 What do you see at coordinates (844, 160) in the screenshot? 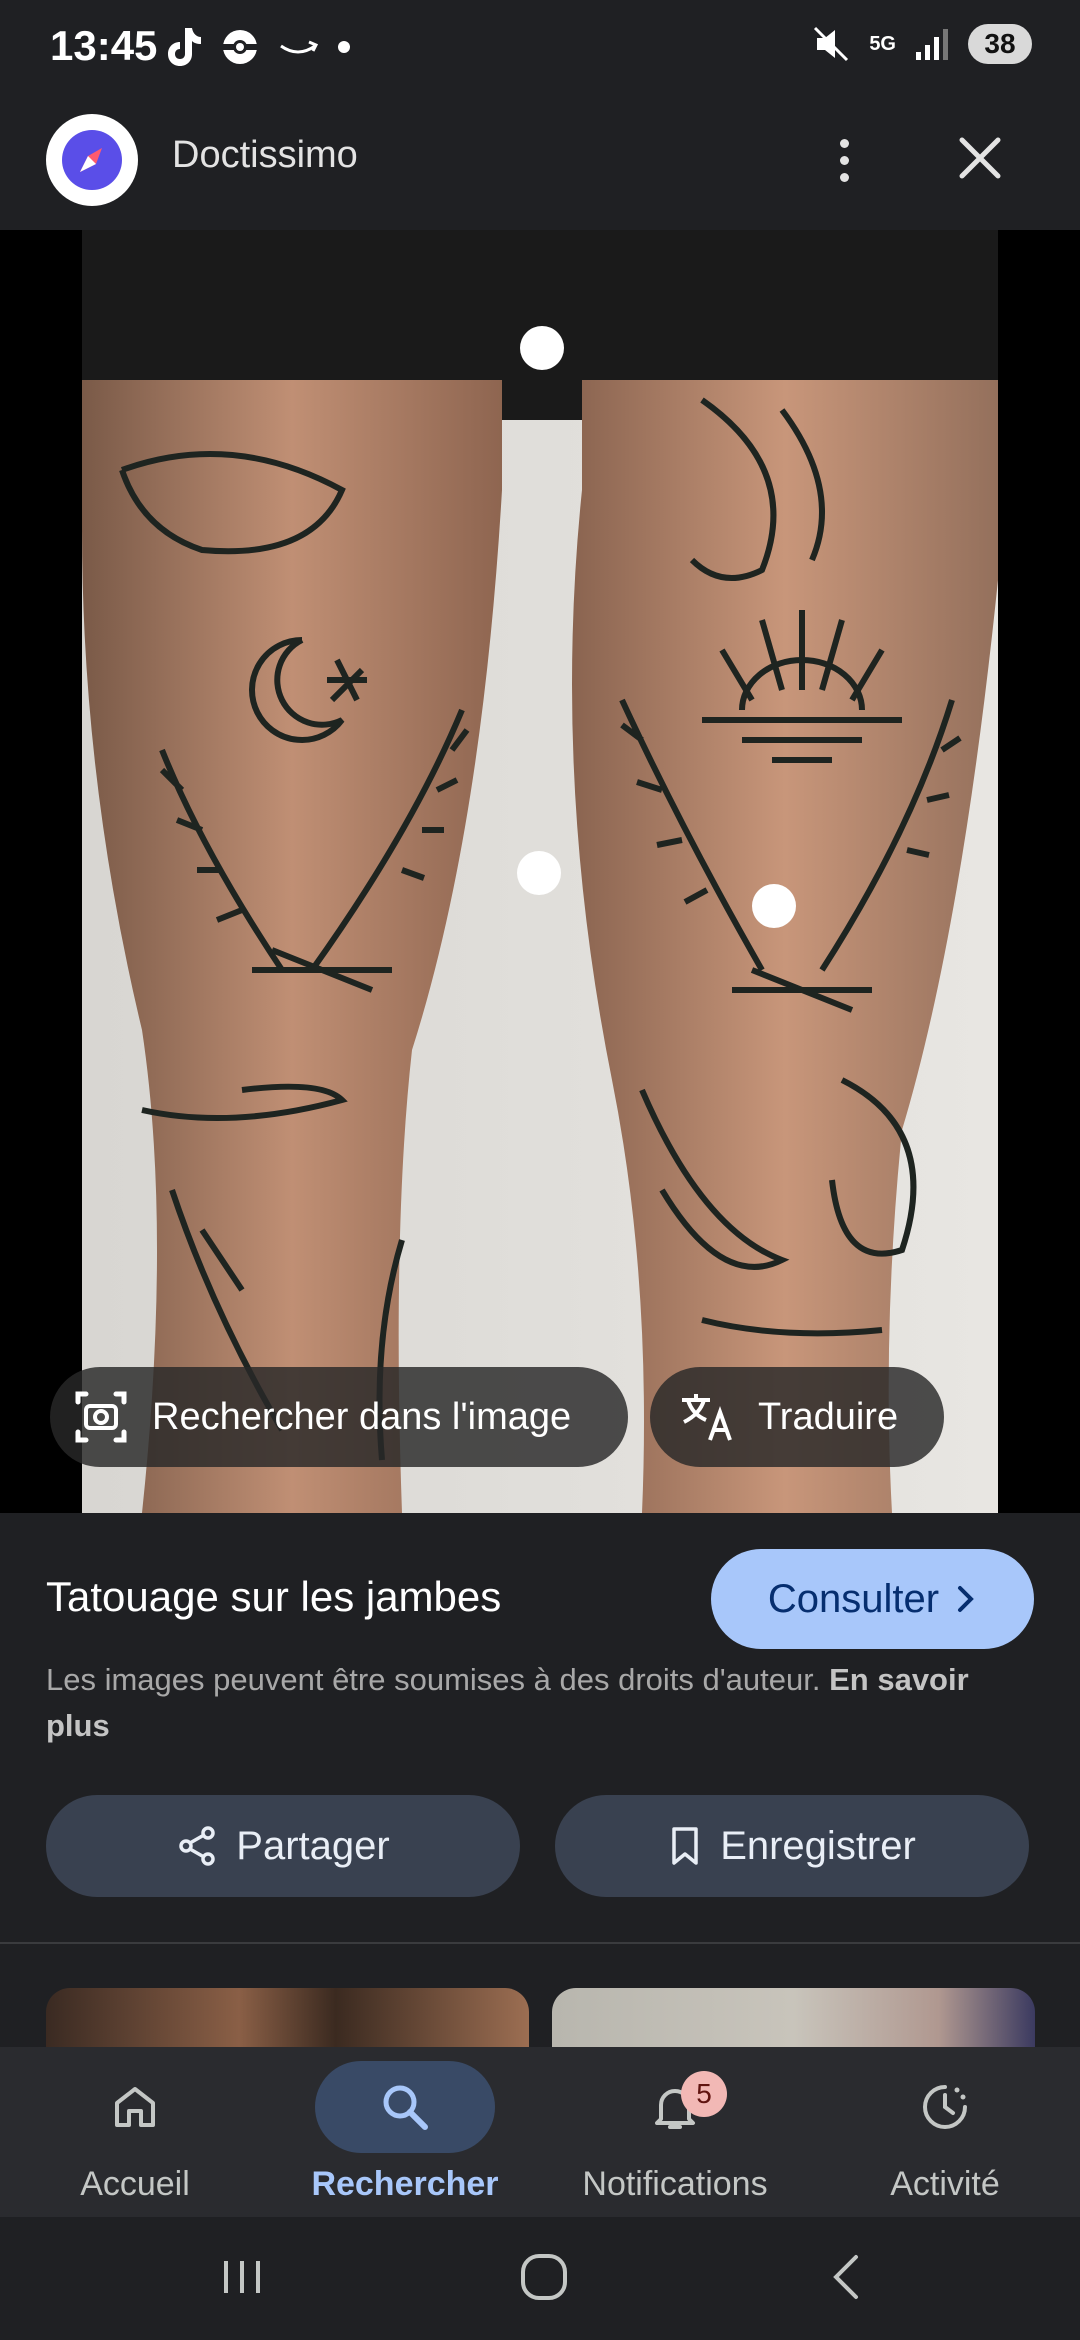
I see `more-options-icon` at bounding box center [844, 160].